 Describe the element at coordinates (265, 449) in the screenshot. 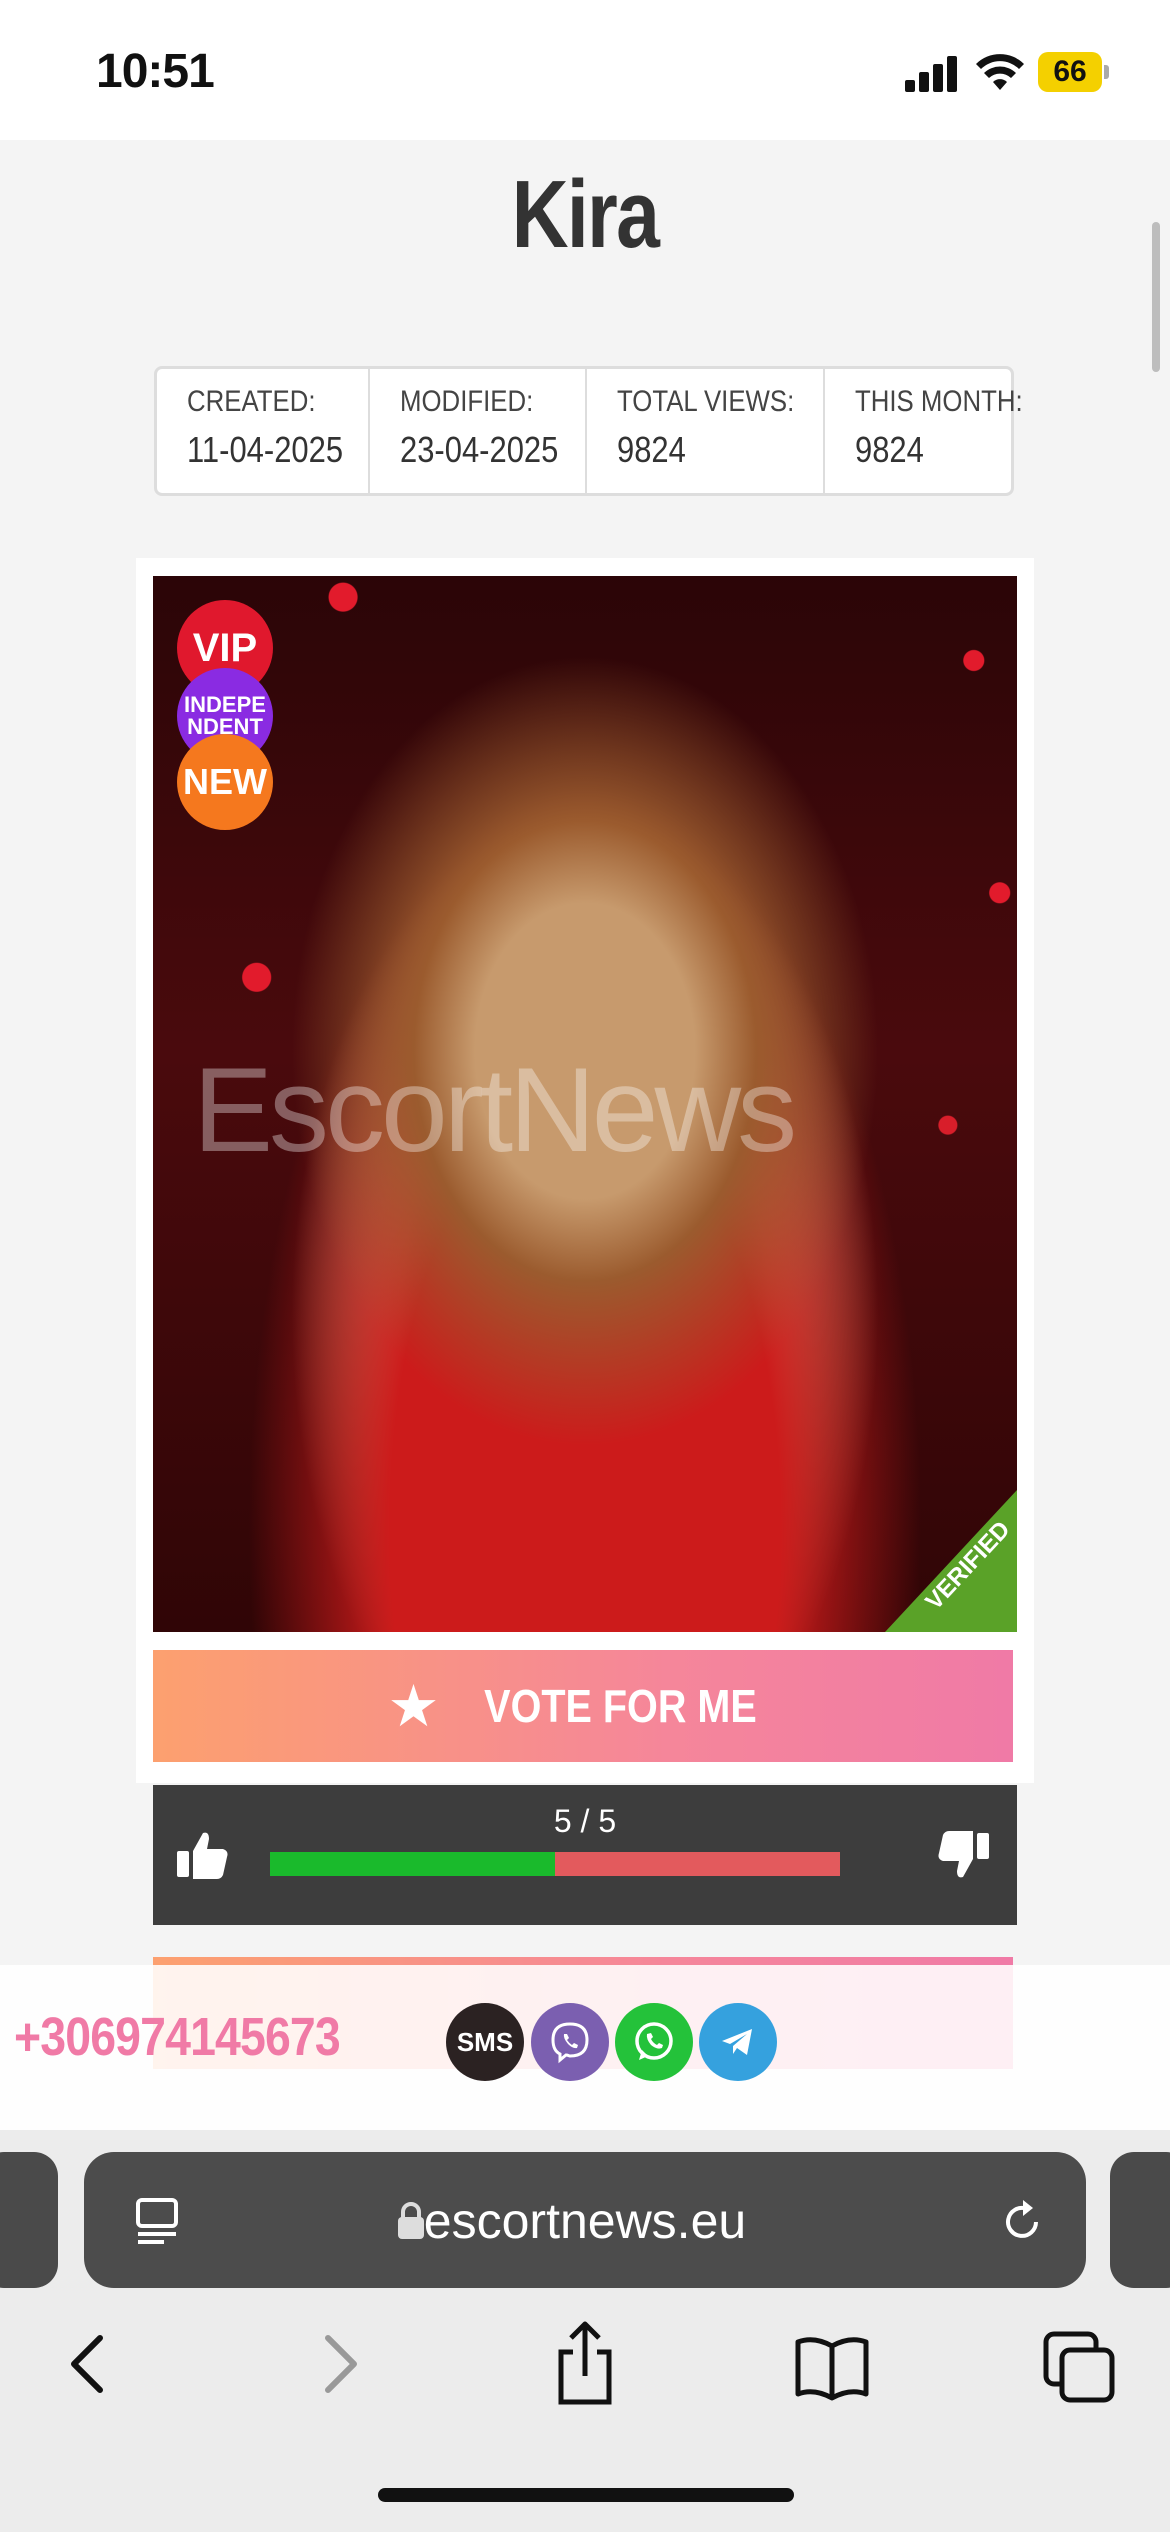

I see `stat-value: 11-04-2025` at that location.